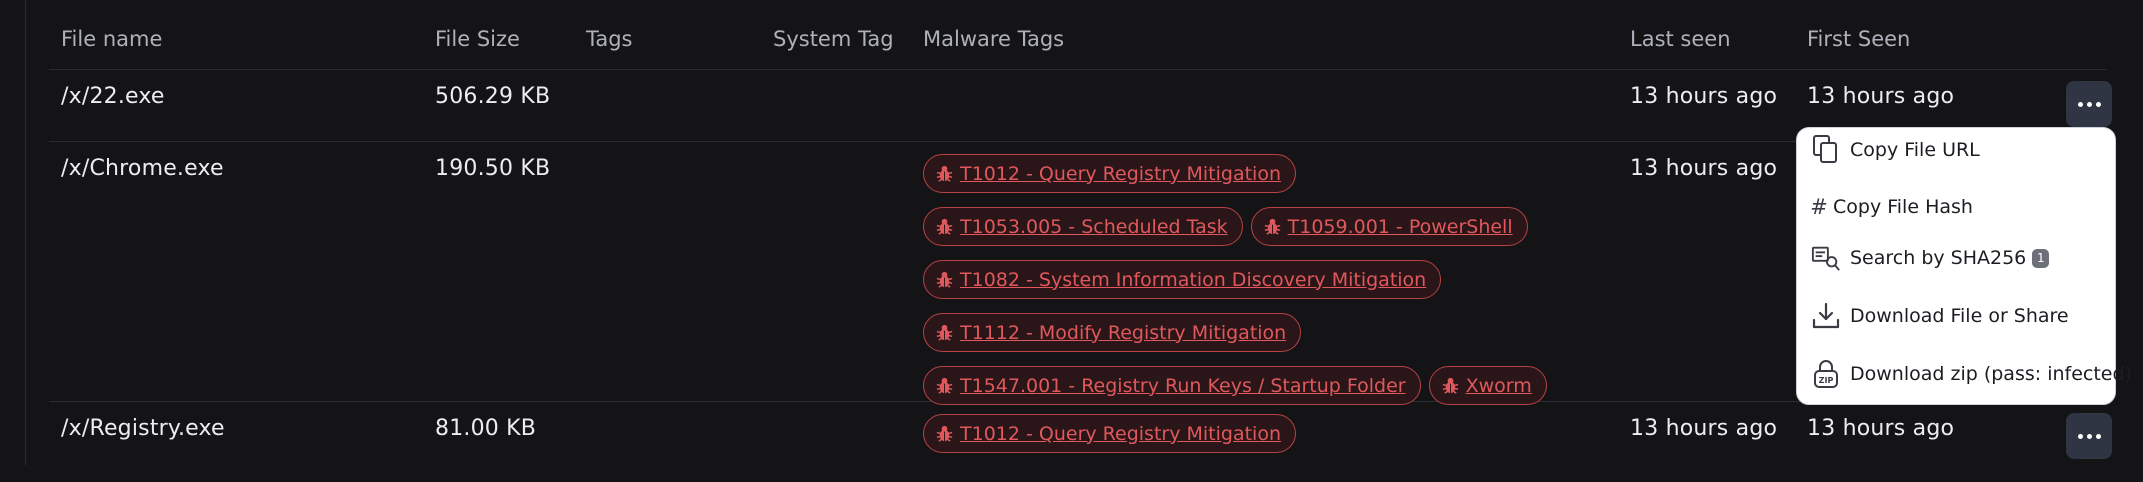 This screenshot has height=482, width=2143. I want to click on menu-item-label: Download File or Share, so click(1959, 316).